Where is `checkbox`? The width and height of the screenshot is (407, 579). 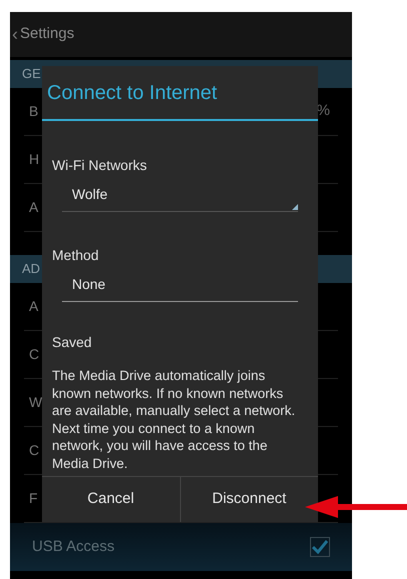 checkbox is located at coordinates (320, 547).